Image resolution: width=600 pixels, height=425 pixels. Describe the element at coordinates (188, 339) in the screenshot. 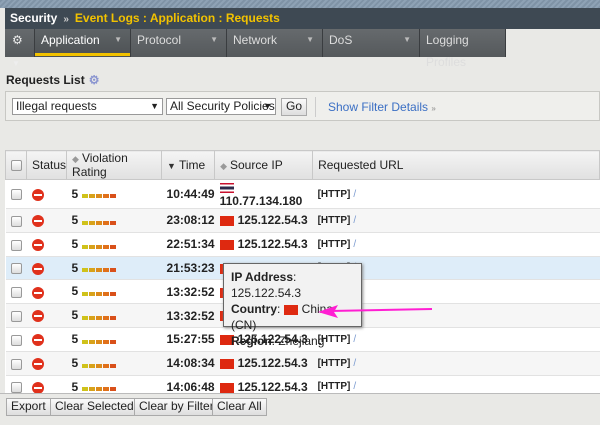

I see `time-cell: 15:27:55` at that location.